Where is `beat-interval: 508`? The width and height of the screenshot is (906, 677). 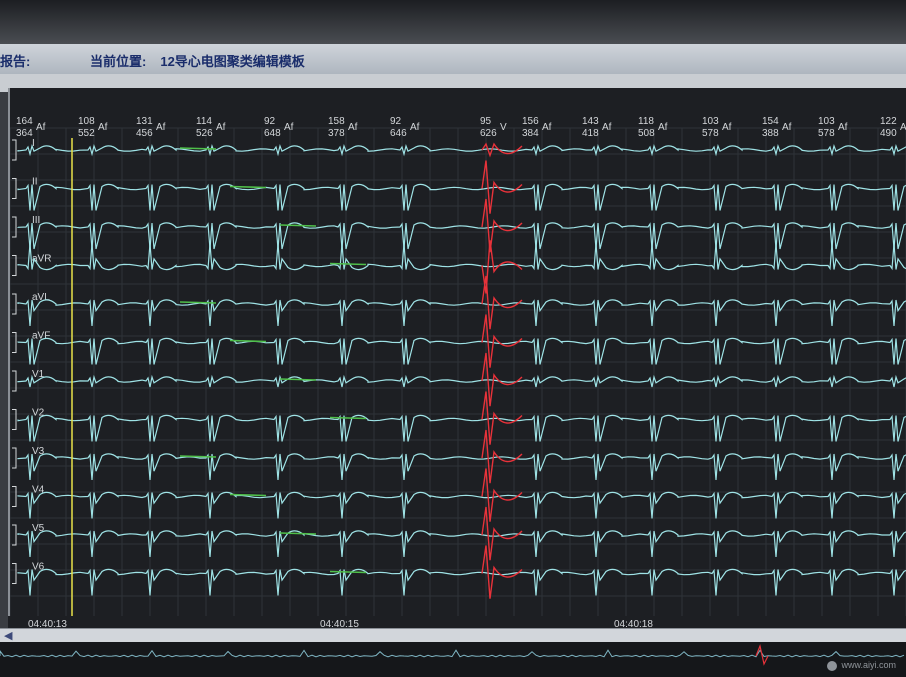 beat-interval: 508 is located at coordinates (646, 133).